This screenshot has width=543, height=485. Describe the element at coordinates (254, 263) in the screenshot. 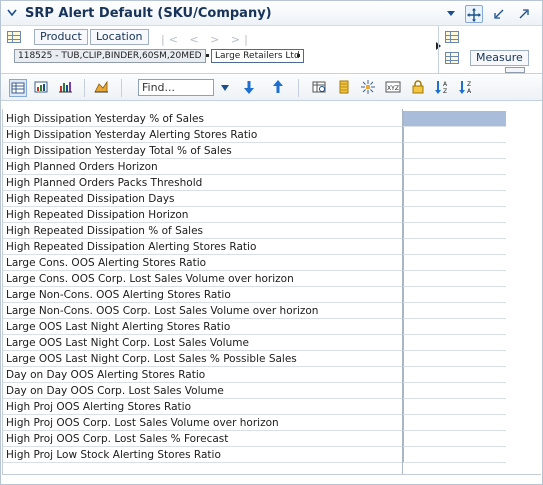

I see `table-row: Large Cons. OOS Alerting Stores Ratio` at that location.